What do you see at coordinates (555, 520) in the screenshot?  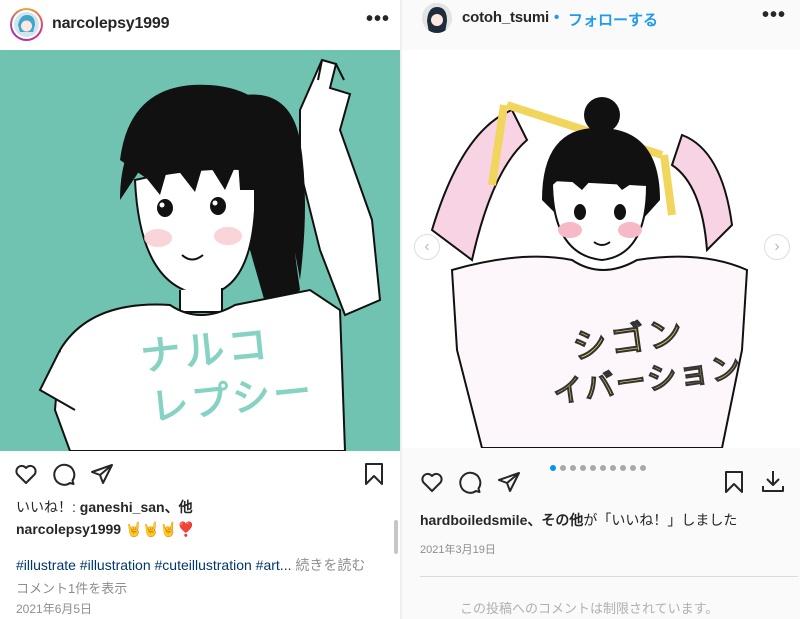 I see `liked-others: 、その他` at bounding box center [555, 520].